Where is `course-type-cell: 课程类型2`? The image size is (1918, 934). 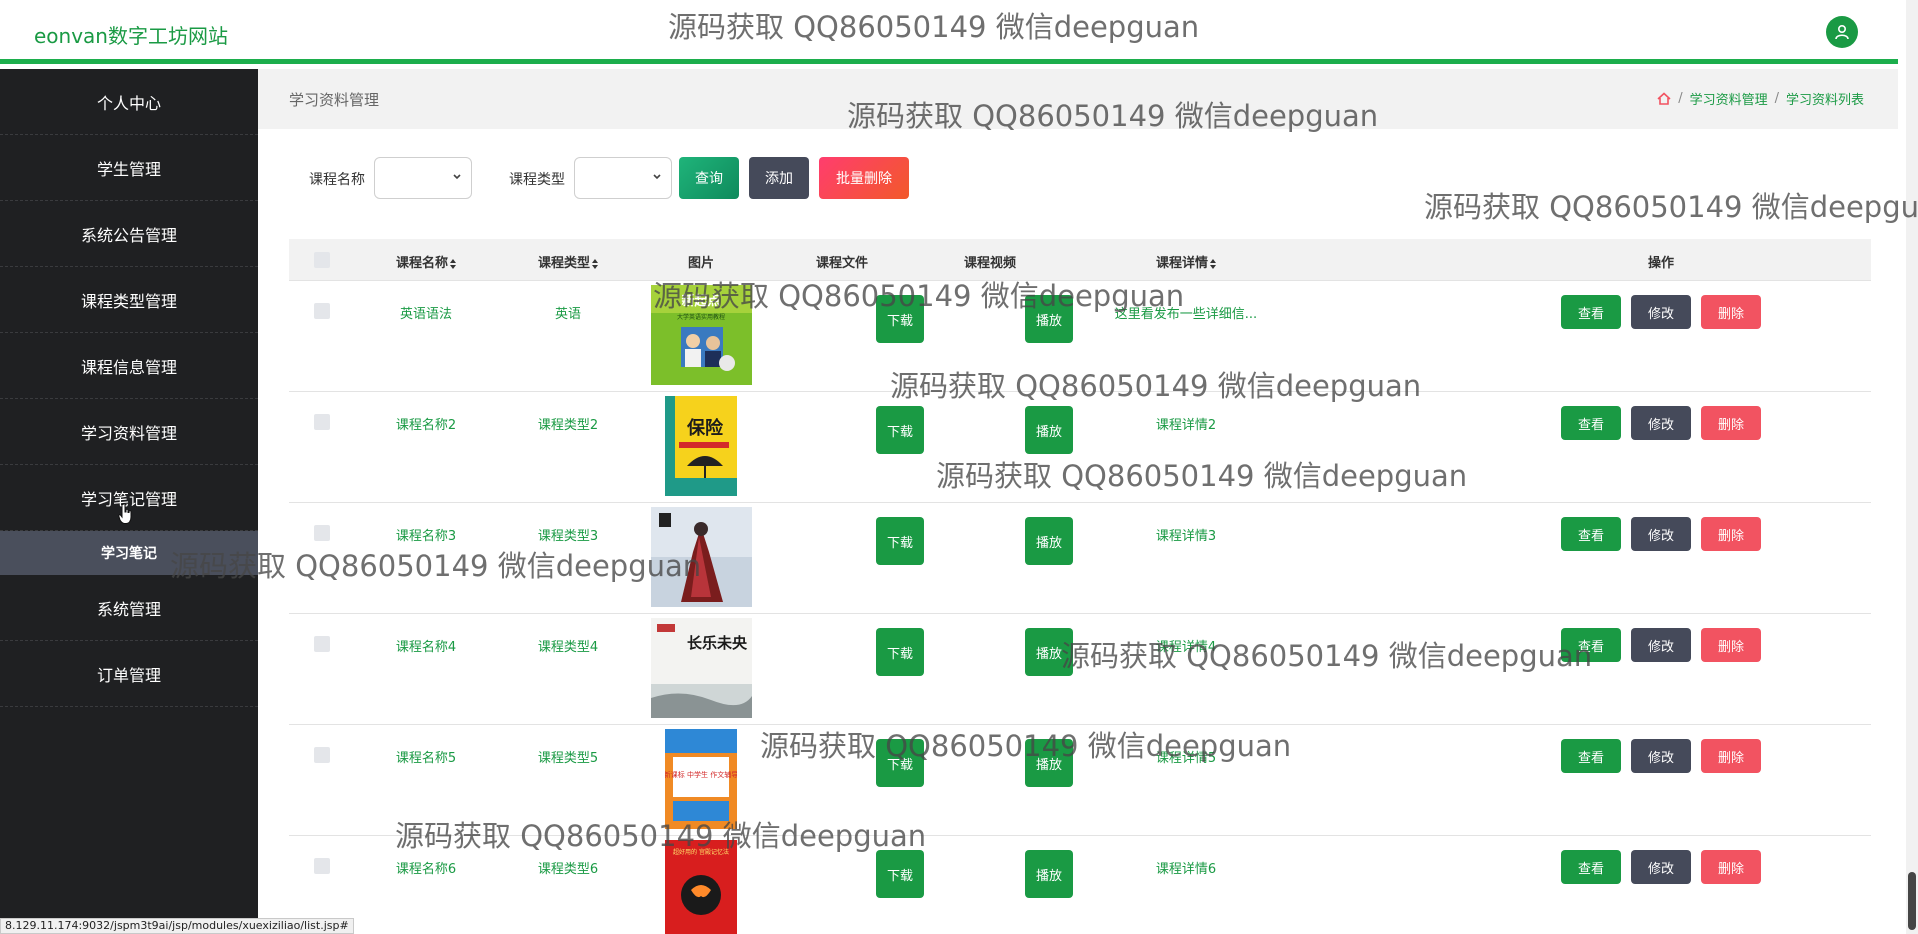
course-type-cell: 课程类型2 is located at coordinates (568, 423).